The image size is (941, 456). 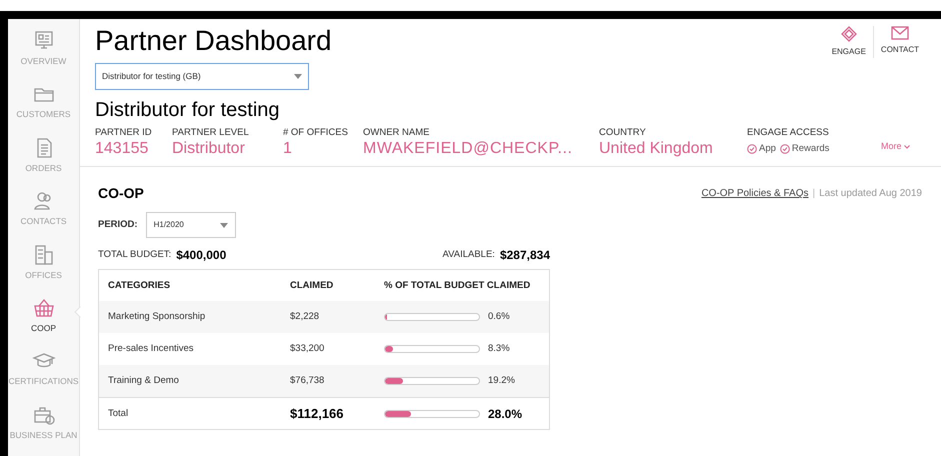 What do you see at coordinates (317, 414) in the screenshot?
I see `table-cell-text: $112,166` at bounding box center [317, 414].